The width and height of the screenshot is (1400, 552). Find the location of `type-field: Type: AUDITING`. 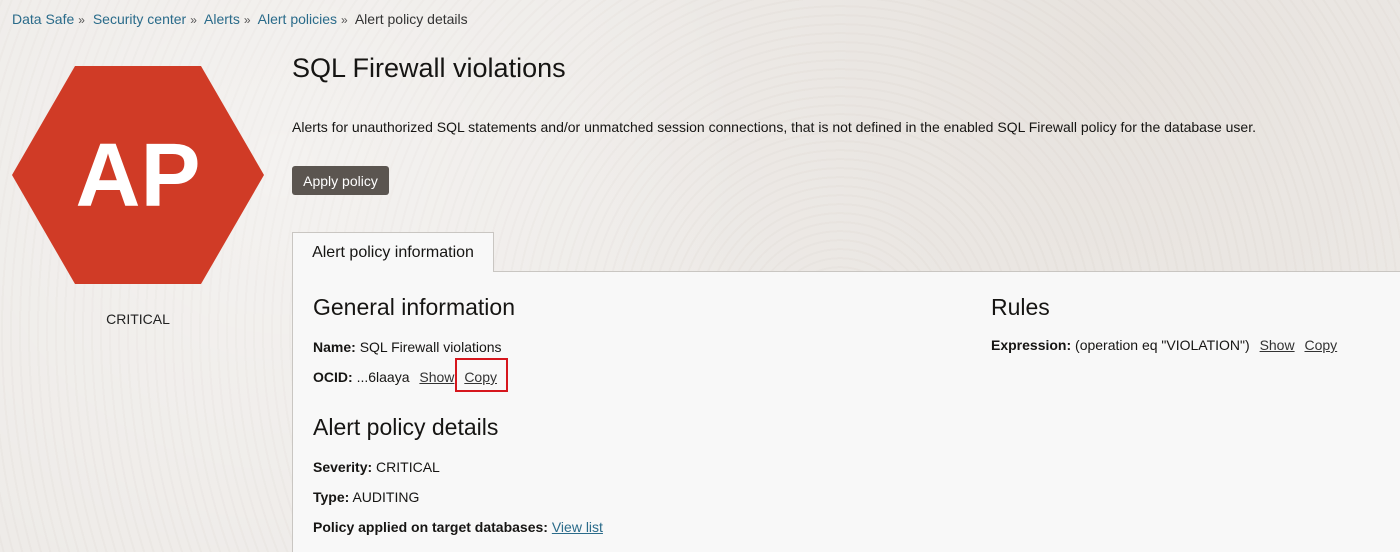

type-field: Type: AUDITING is located at coordinates (366, 497).